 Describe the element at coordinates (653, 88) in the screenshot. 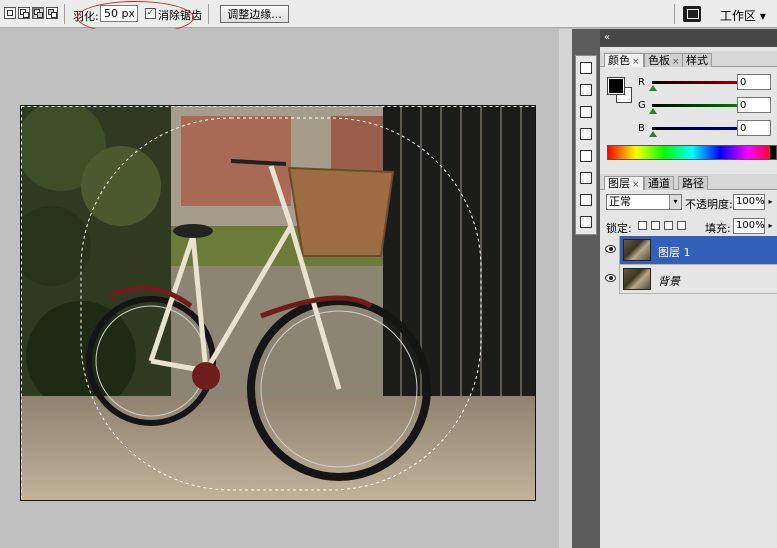

I see `slider-r-handle` at that location.